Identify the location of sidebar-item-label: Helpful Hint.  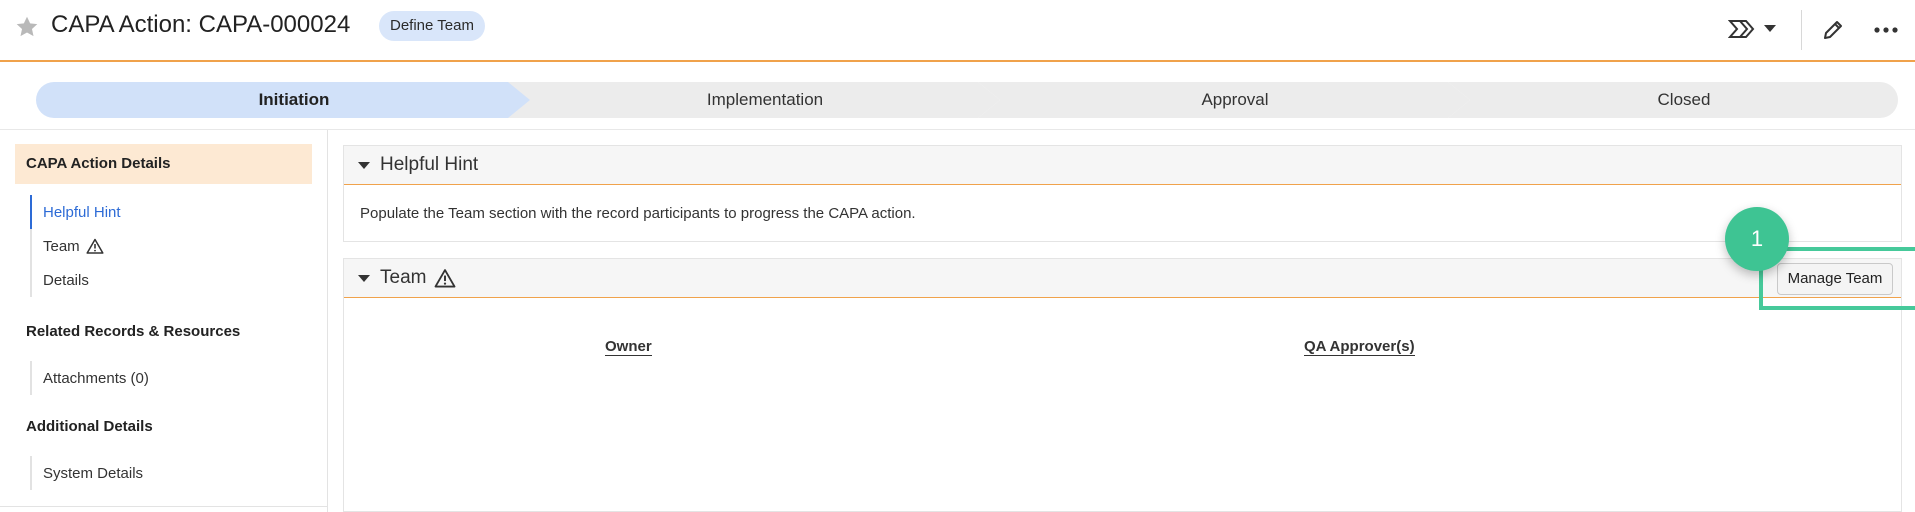
(82, 212).